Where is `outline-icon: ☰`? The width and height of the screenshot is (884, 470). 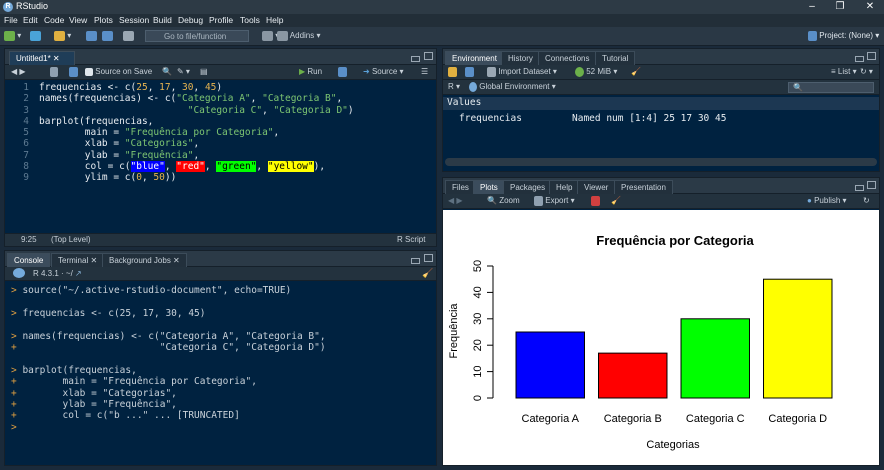 outline-icon: ☰ is located at coordinates (424, 72).